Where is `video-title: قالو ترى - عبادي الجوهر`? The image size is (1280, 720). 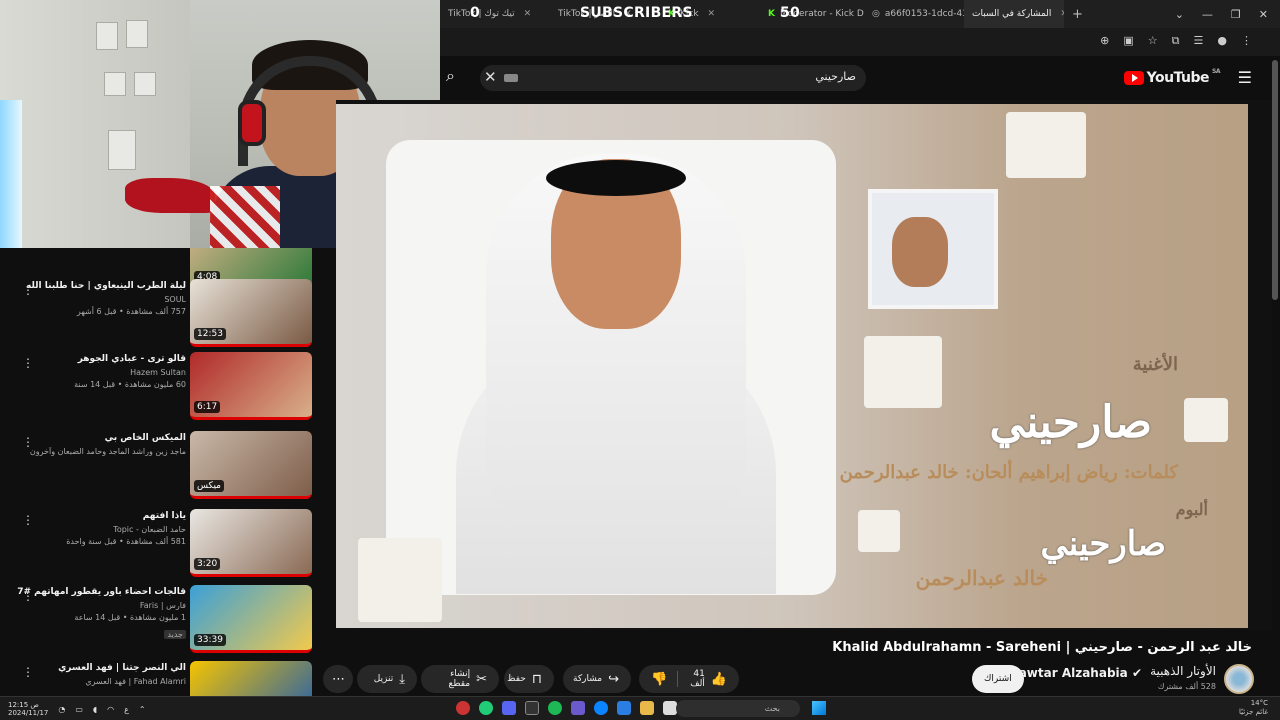
video-title: قالو ترى - عبادي الجوهر is located at coordinates (101, 359).